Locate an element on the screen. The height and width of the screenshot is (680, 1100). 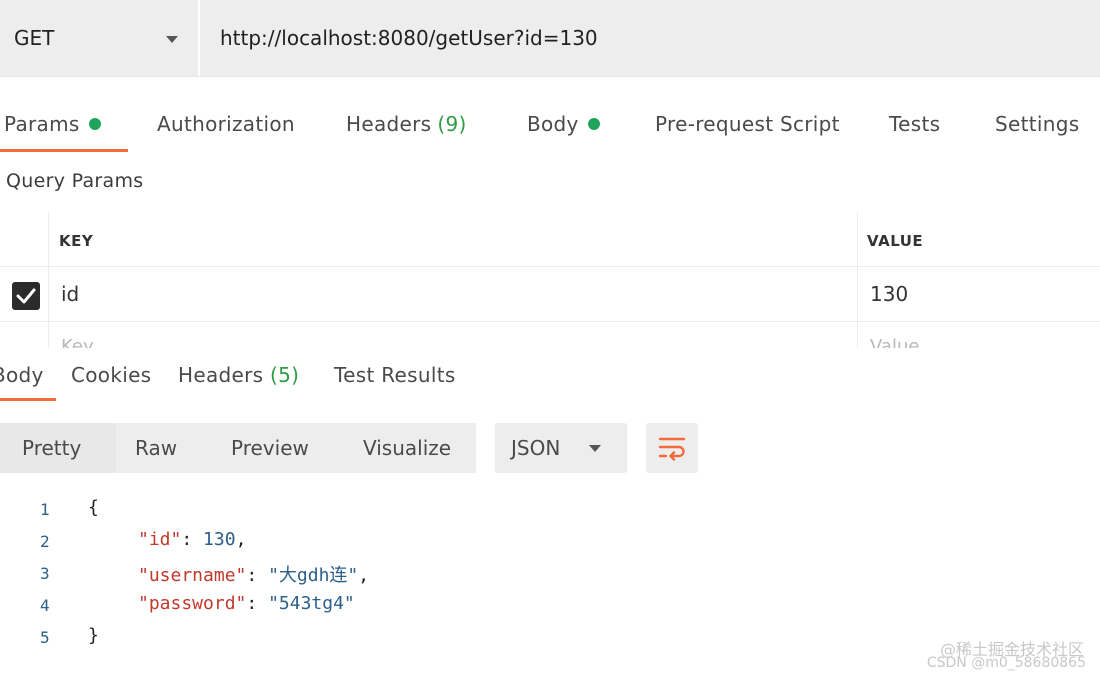
json-close-brace: } is located at coordinates (93, 635).